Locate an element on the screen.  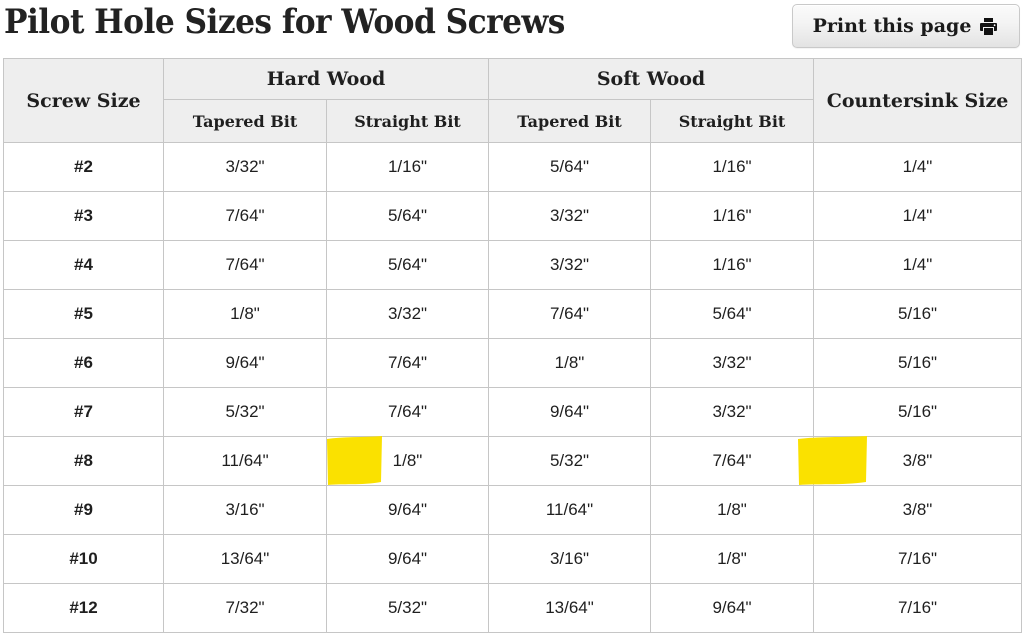
cell-inner: 3/16" is located at coordinates (245, 510).